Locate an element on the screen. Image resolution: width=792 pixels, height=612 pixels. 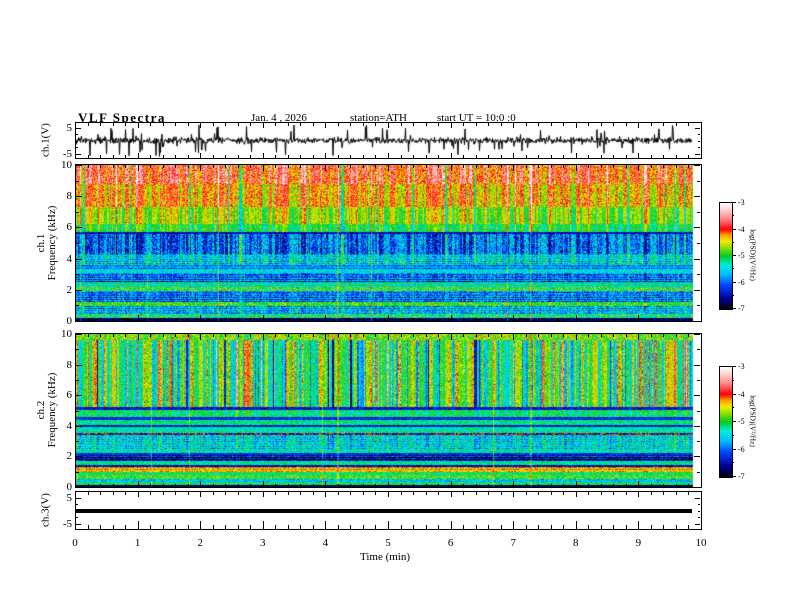
ch2-spec-ylabel: ch.2 Frequency (kHz) is located at coordinates (46, 410).